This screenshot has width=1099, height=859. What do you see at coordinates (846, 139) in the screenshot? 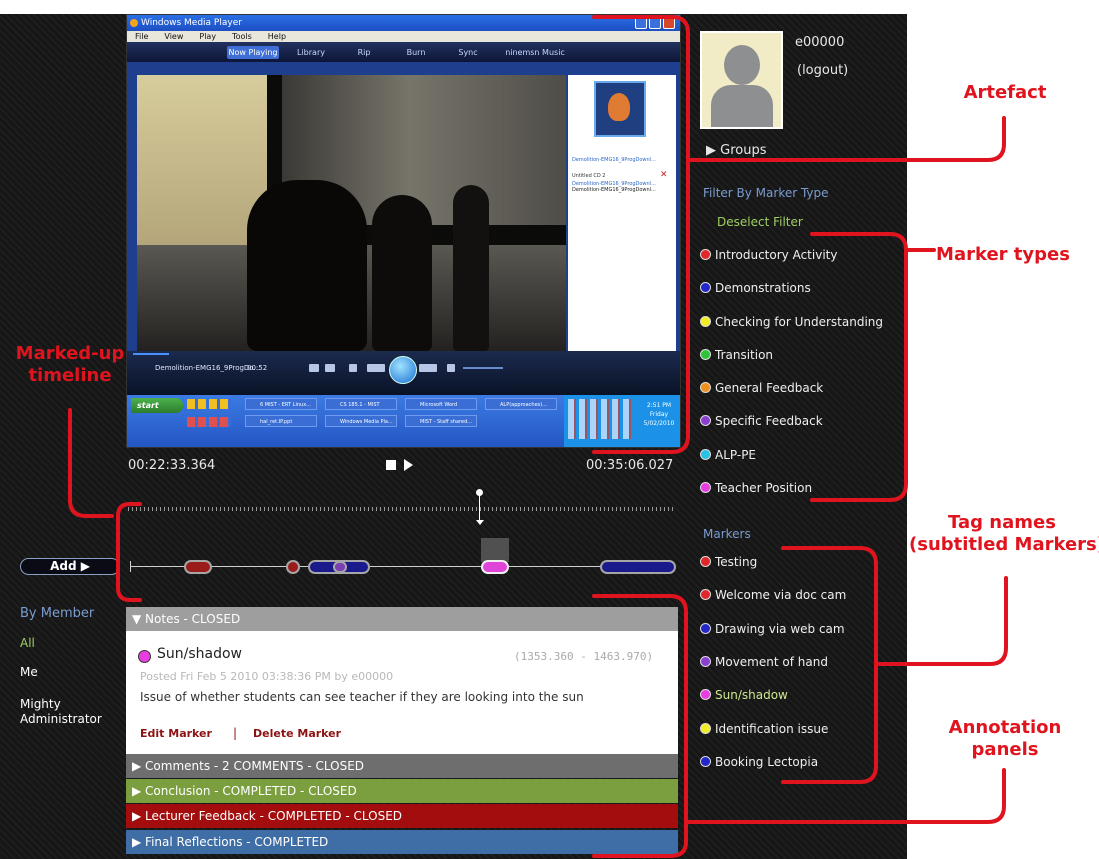
I see `artefact-pointer` at bounding box center [846, 139].